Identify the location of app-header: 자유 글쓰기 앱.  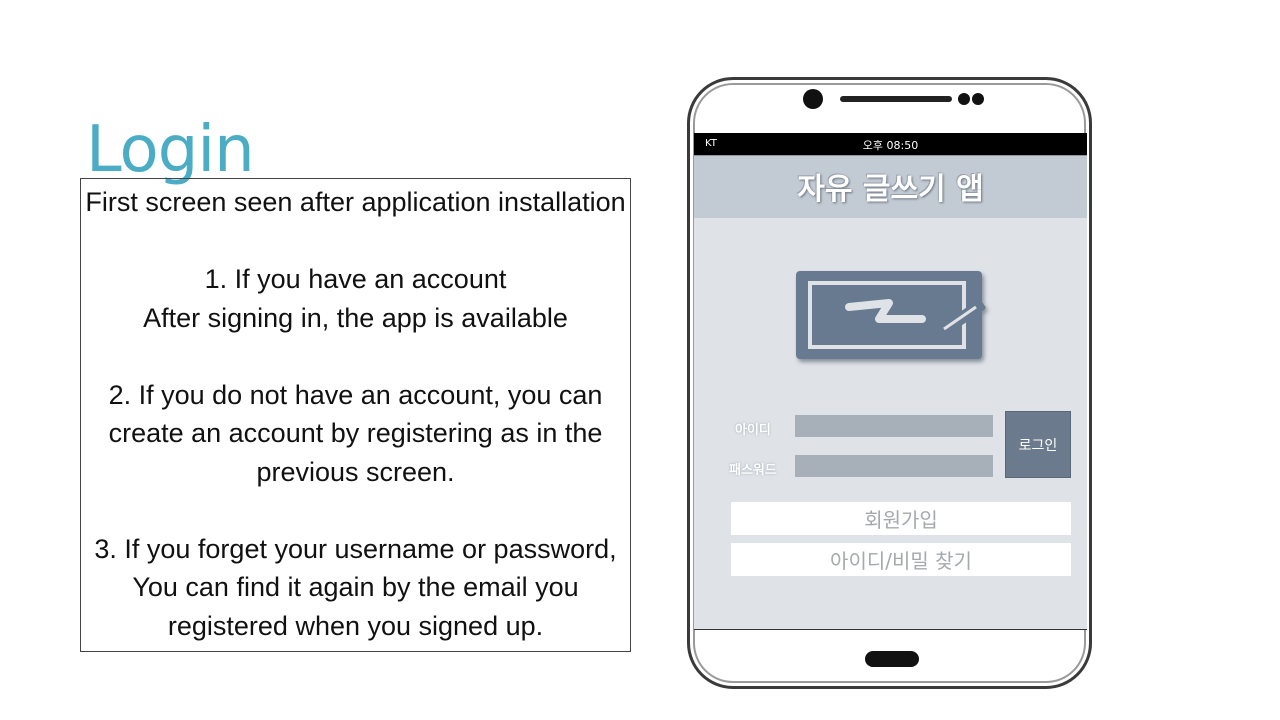
(890, 186).